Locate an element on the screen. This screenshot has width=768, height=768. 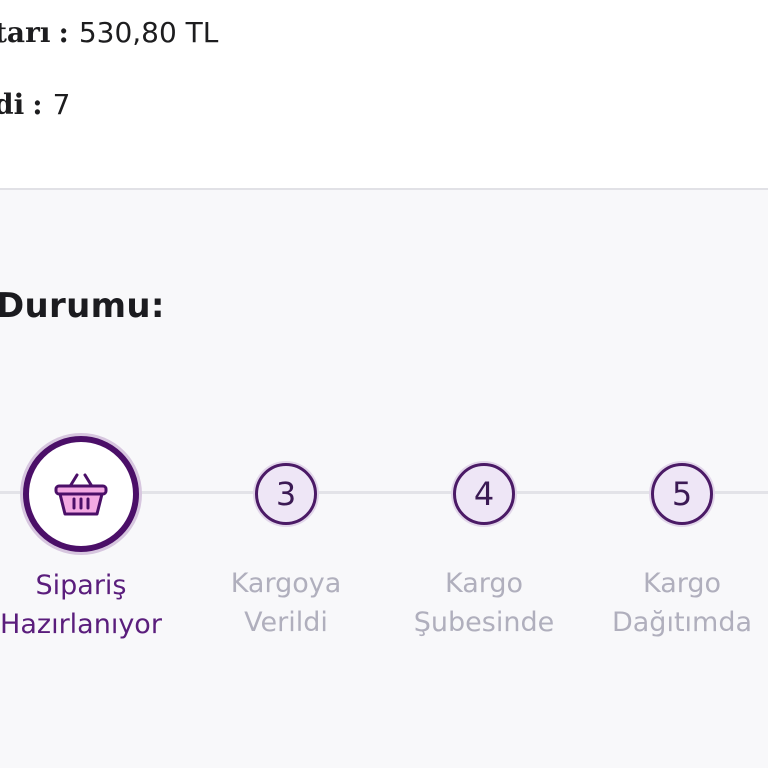
step-label-line1: Sipariş is located at coordinates (81, 585).